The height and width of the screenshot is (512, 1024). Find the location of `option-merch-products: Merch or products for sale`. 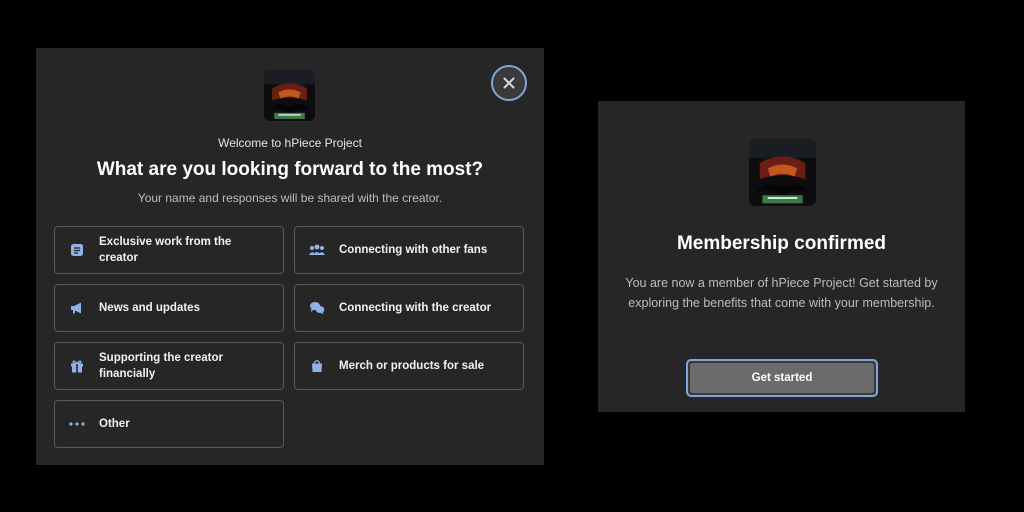

option-merch-products: Merch or products for sale is located at coordinates (409, 366).